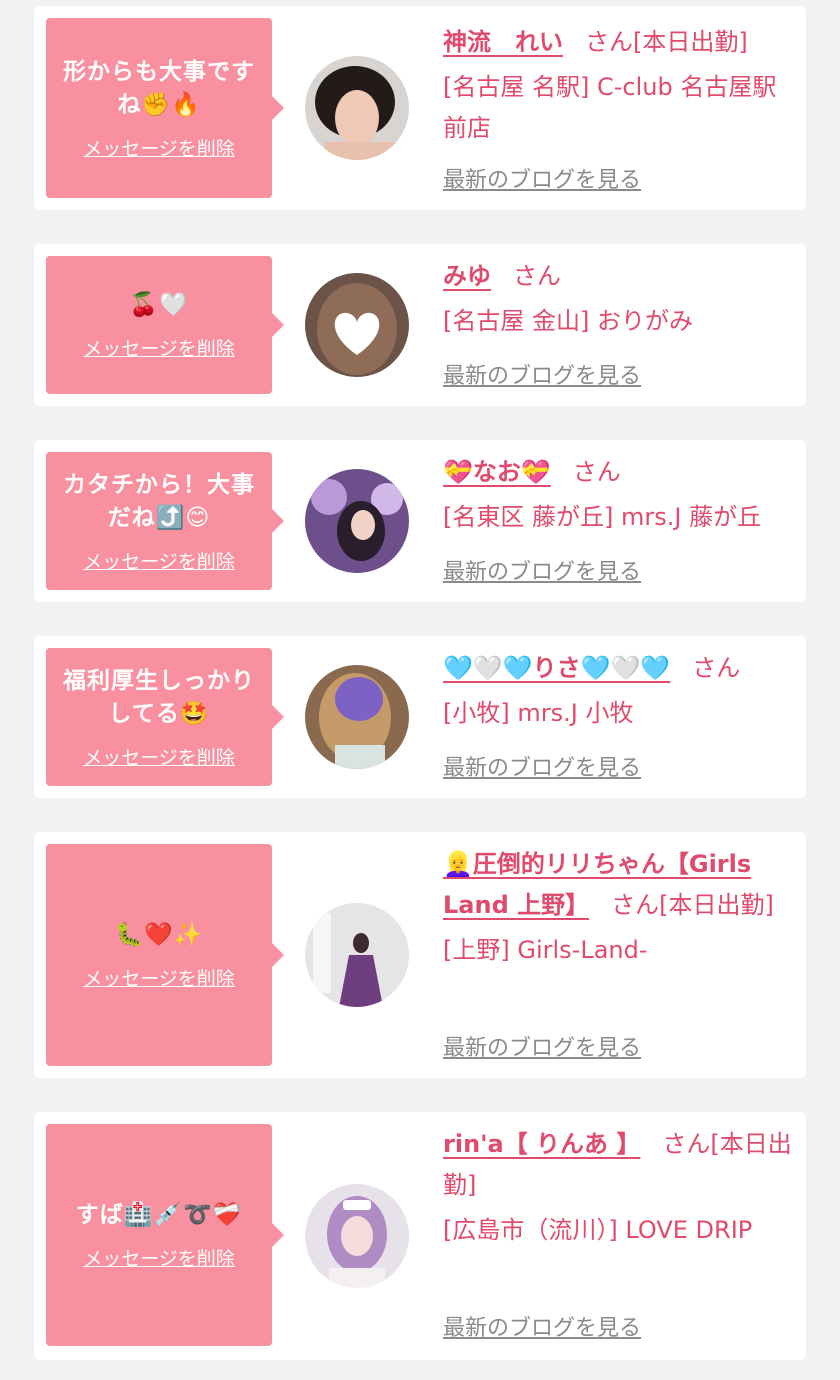  Describe the element at coordinates (503, 42) in the screenshot. I see `profile-name-link: 神流 れい` at that location.